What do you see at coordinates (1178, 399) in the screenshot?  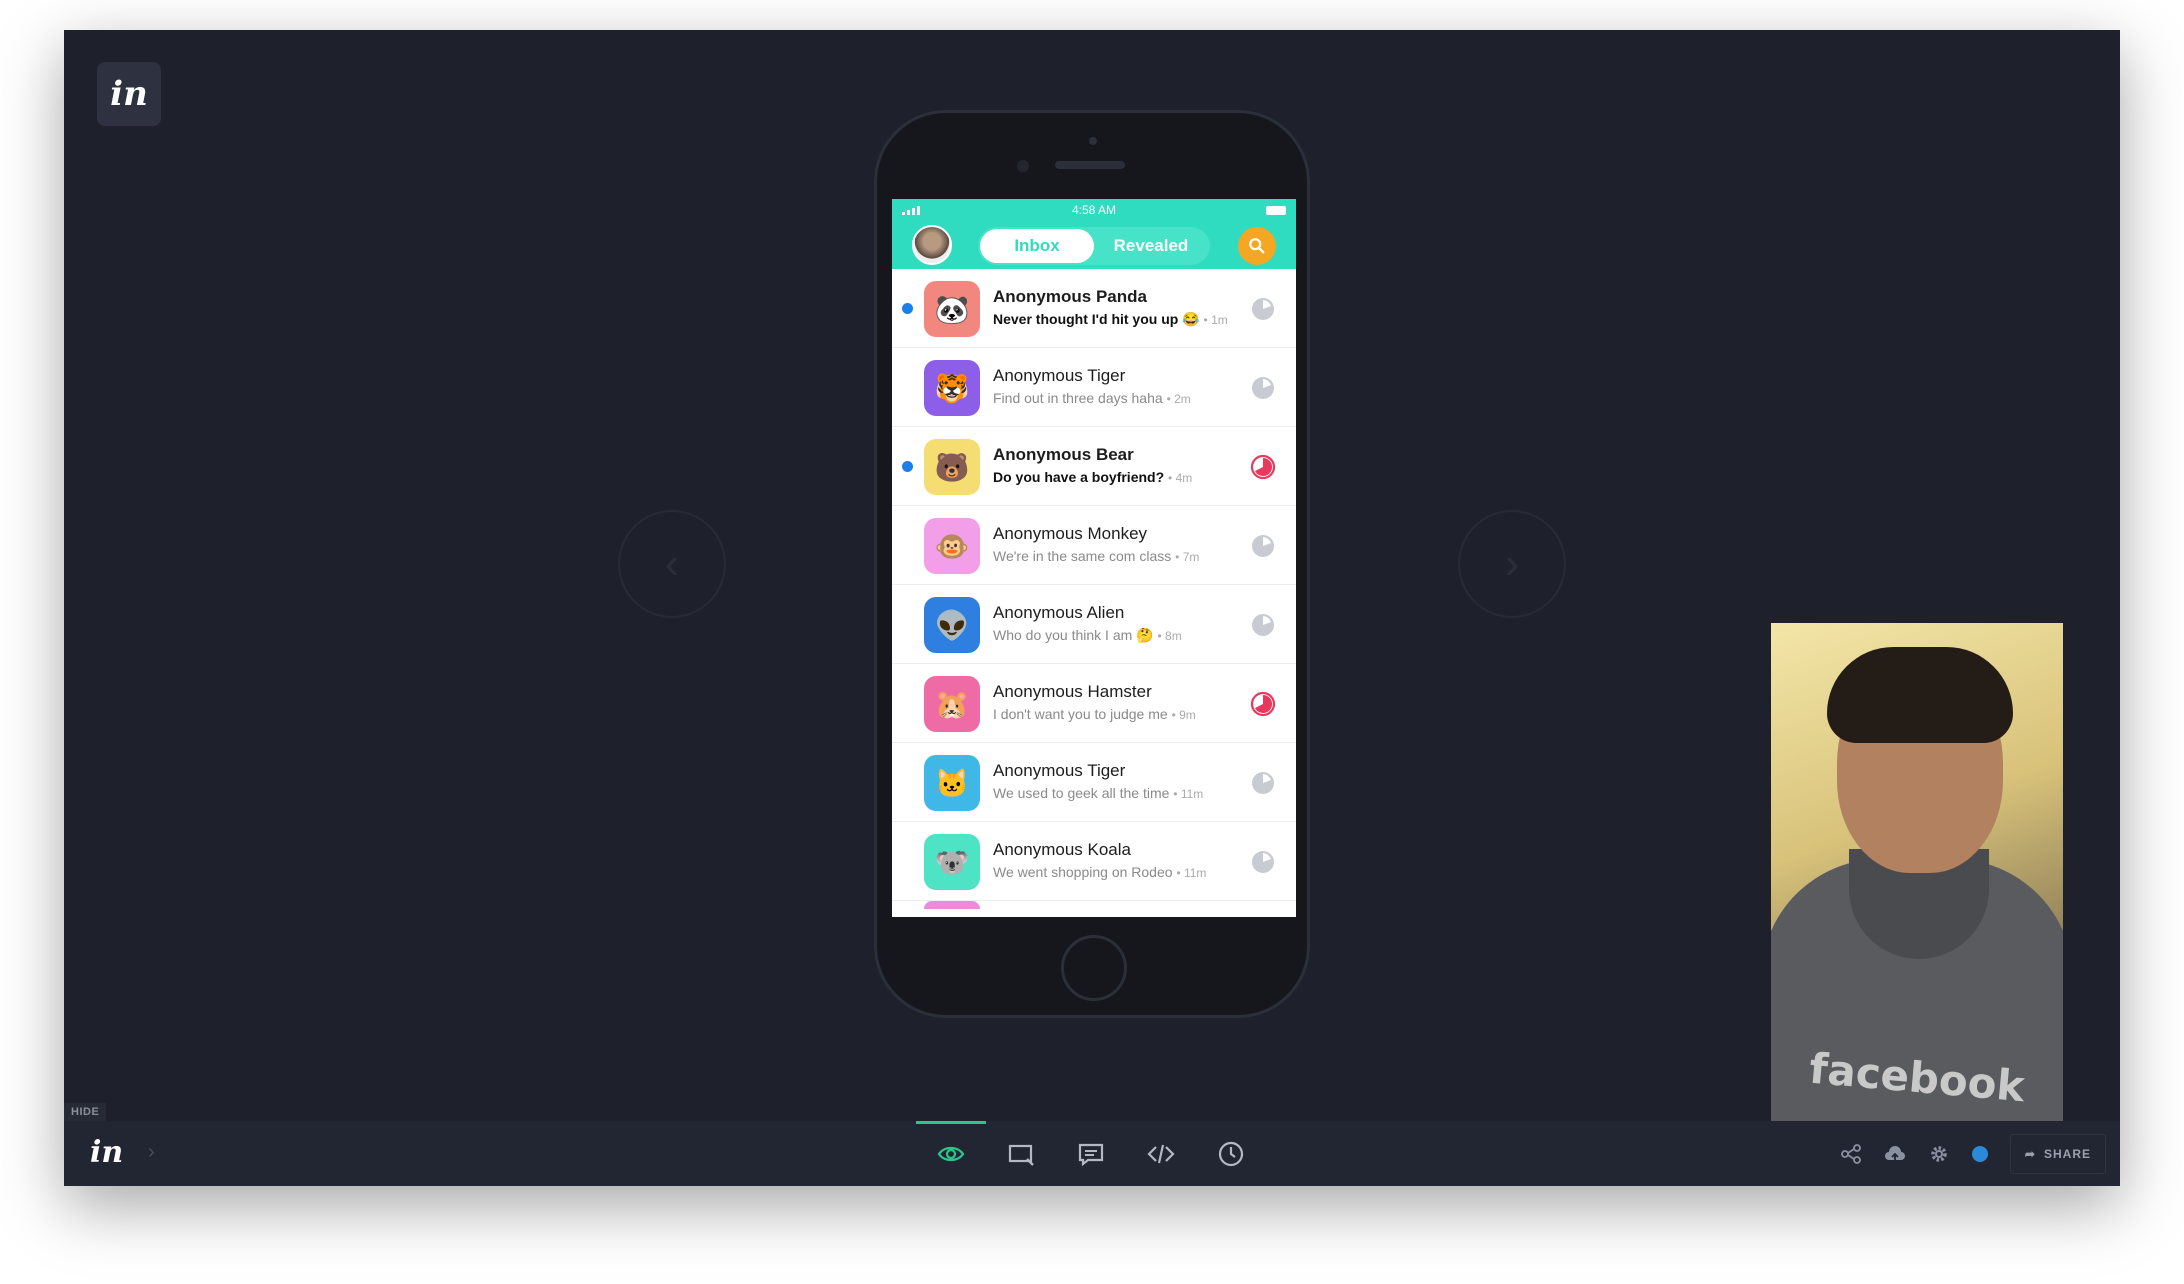 I see `message-time: • 2m` at bounding box center [1178, 399].